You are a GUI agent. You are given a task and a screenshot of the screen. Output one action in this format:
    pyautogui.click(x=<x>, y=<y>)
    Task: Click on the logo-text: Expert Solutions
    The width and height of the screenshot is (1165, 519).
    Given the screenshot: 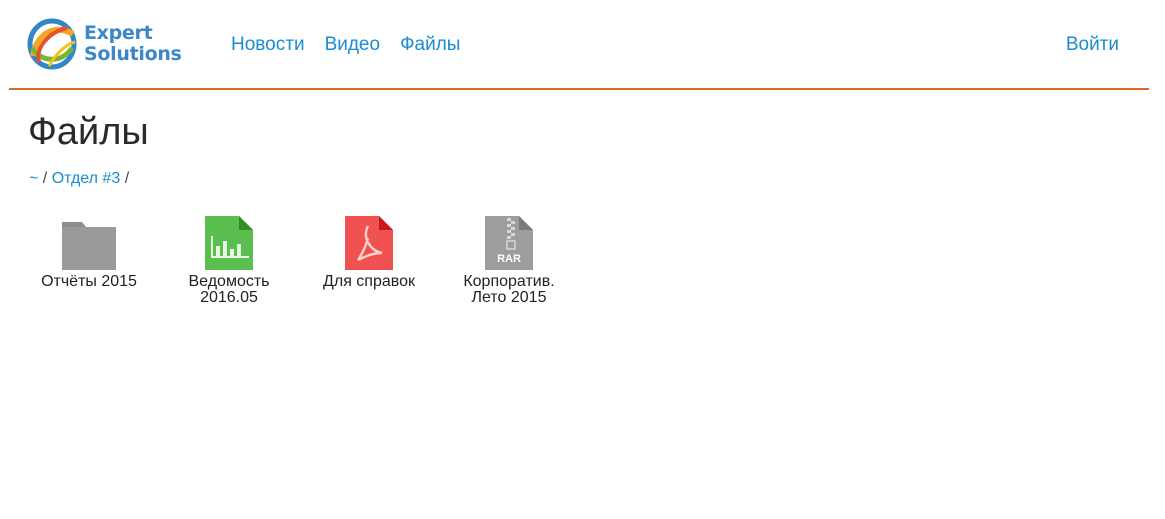 What is the action you would take?
    pyautogui.click(x=133, y=44)
    